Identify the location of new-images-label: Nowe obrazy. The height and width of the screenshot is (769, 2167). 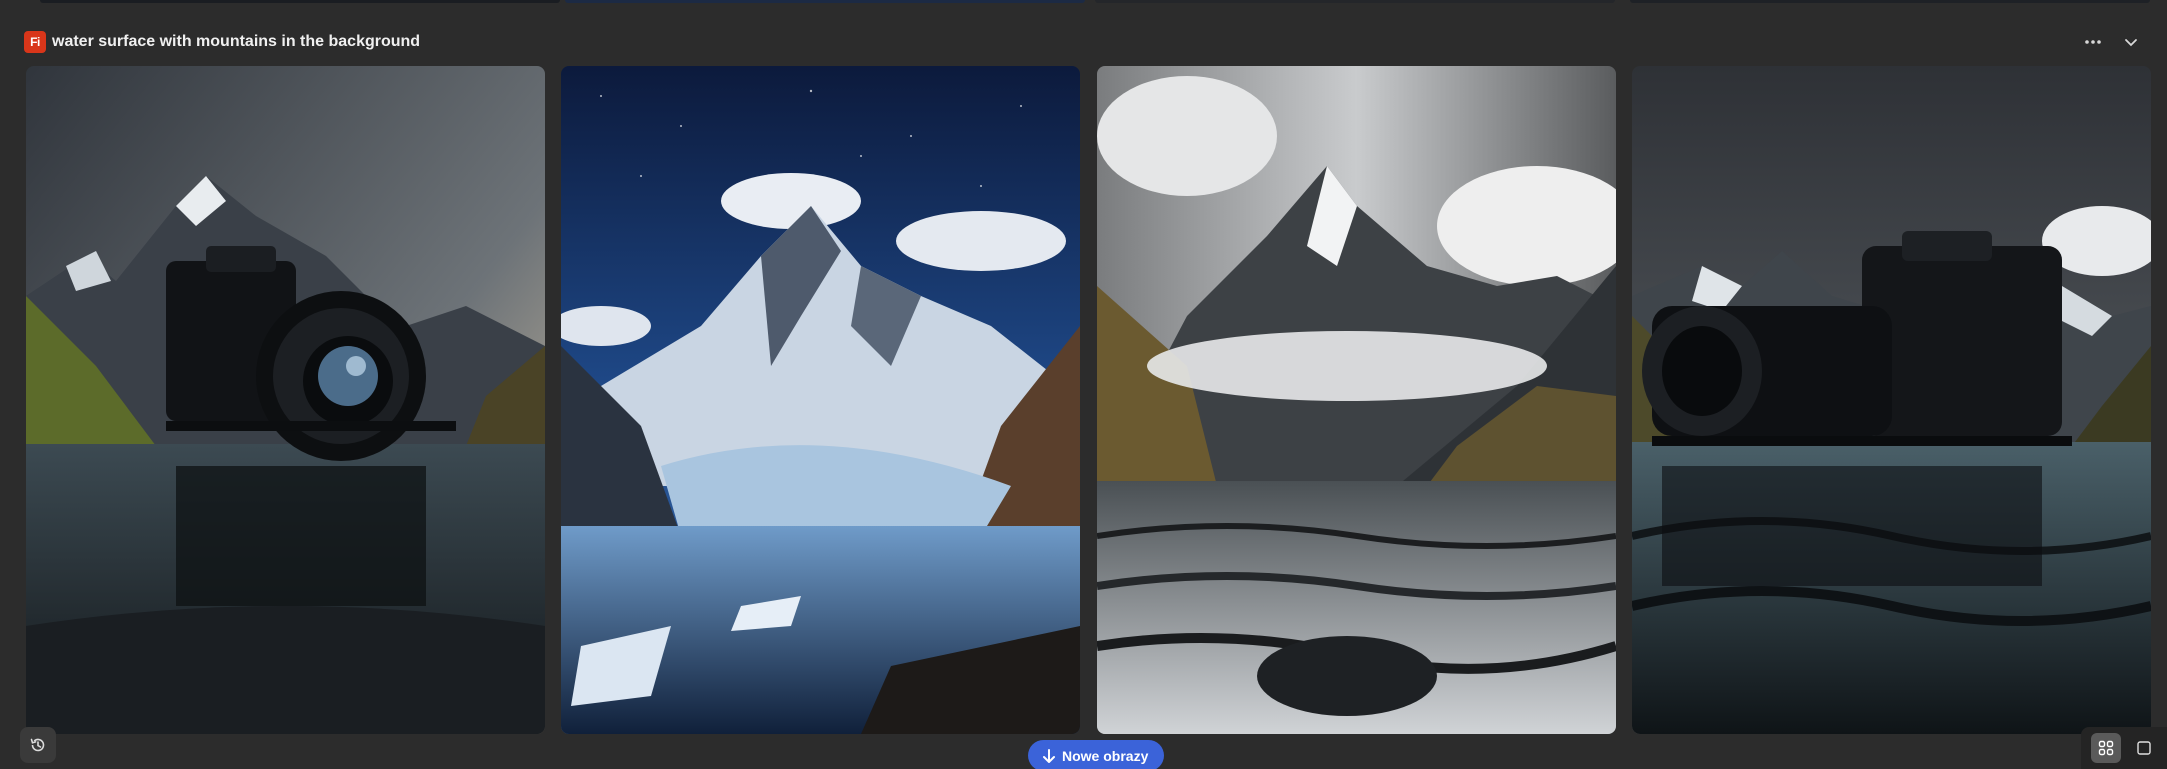
(1105, 755).